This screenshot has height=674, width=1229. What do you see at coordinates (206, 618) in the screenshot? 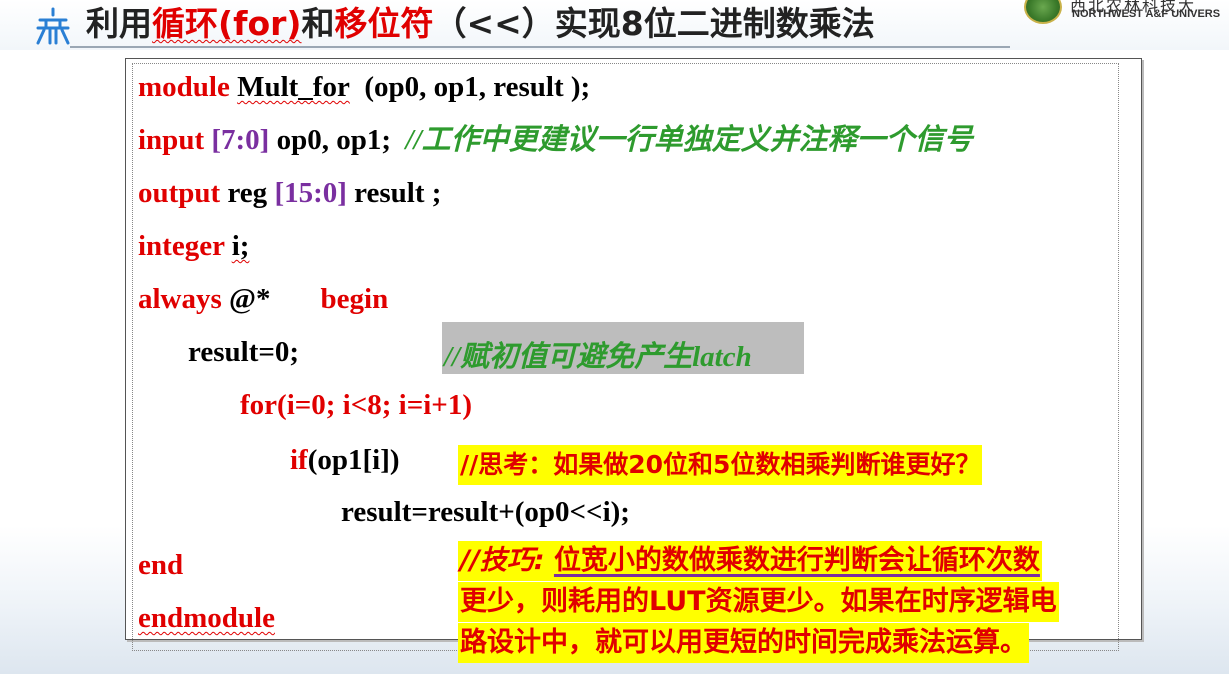
I see `code-line-11: endmodule` at bounding box center [206, 618].